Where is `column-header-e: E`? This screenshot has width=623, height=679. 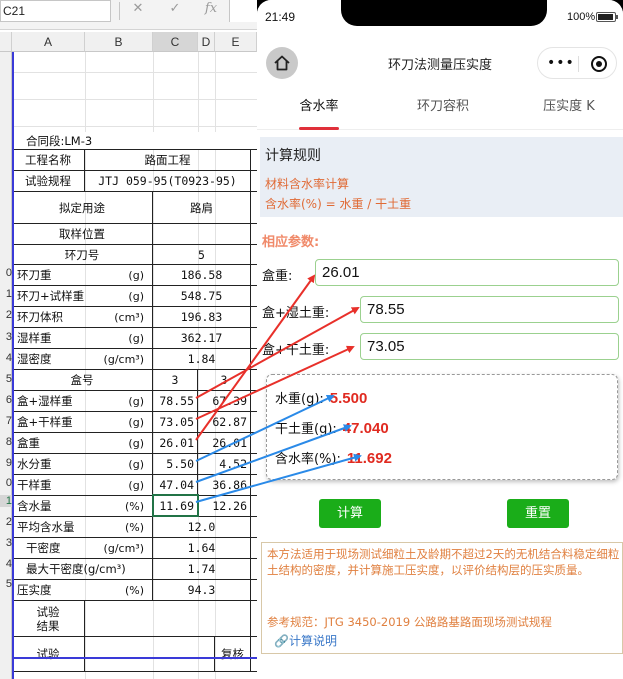 column-header-e: E is located at coordinates (236, 42).